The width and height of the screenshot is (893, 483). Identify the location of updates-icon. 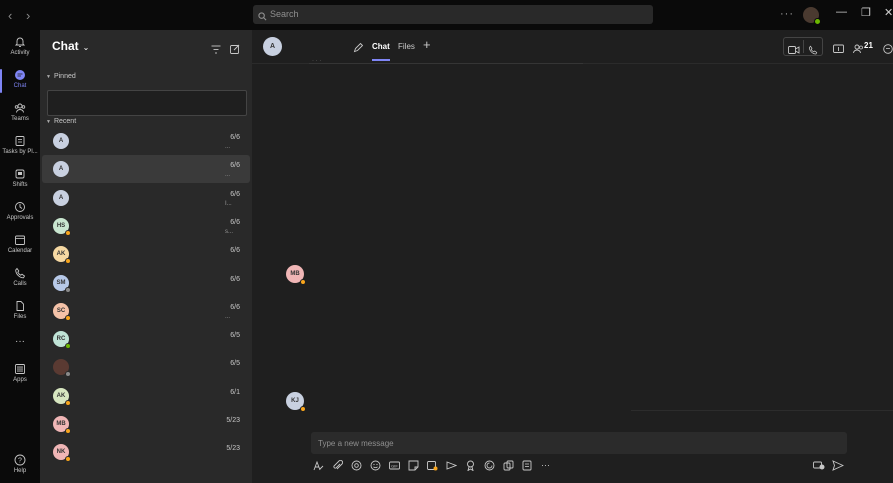
(529, 467).